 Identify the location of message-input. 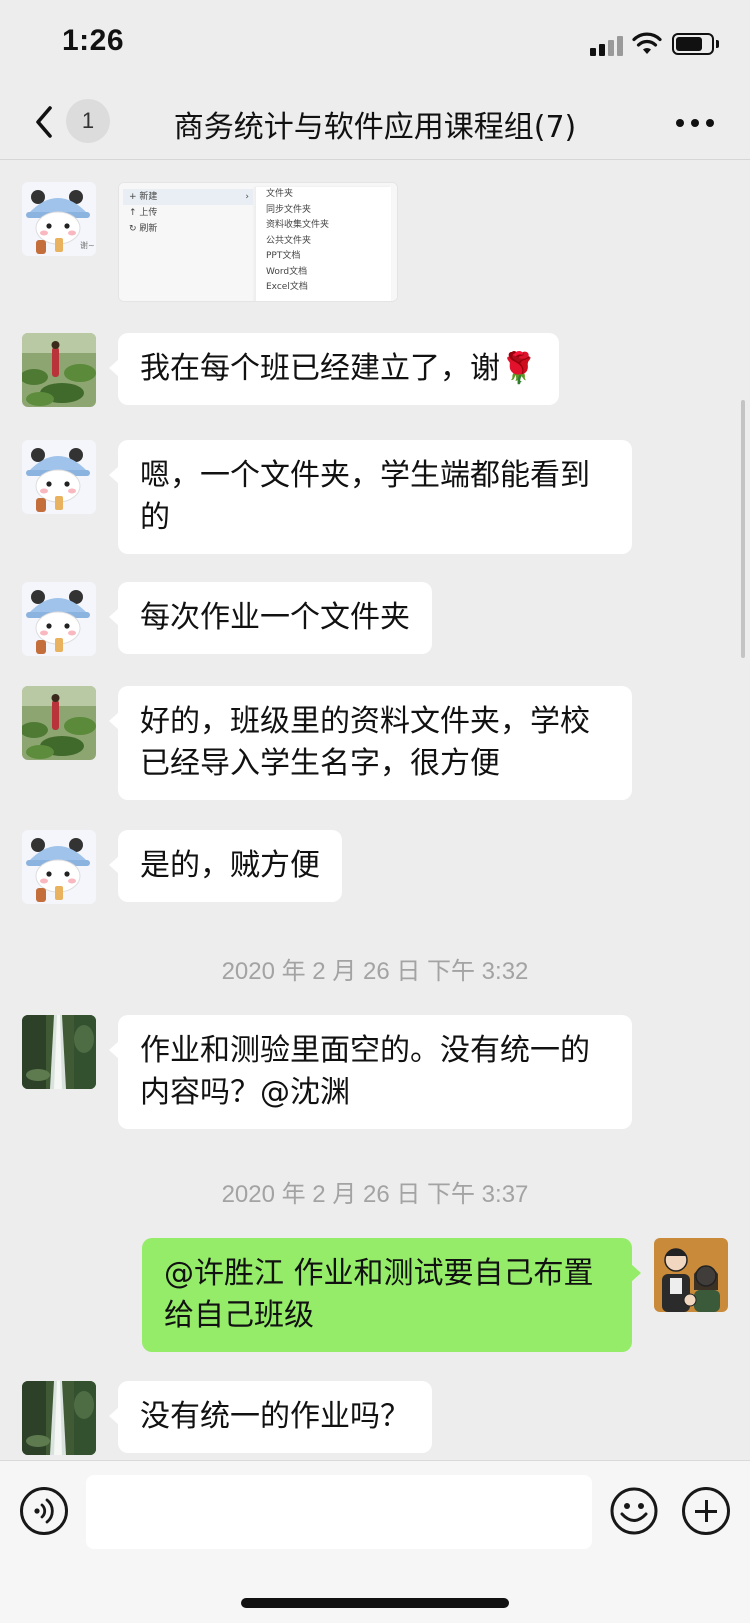
(339, 1512).